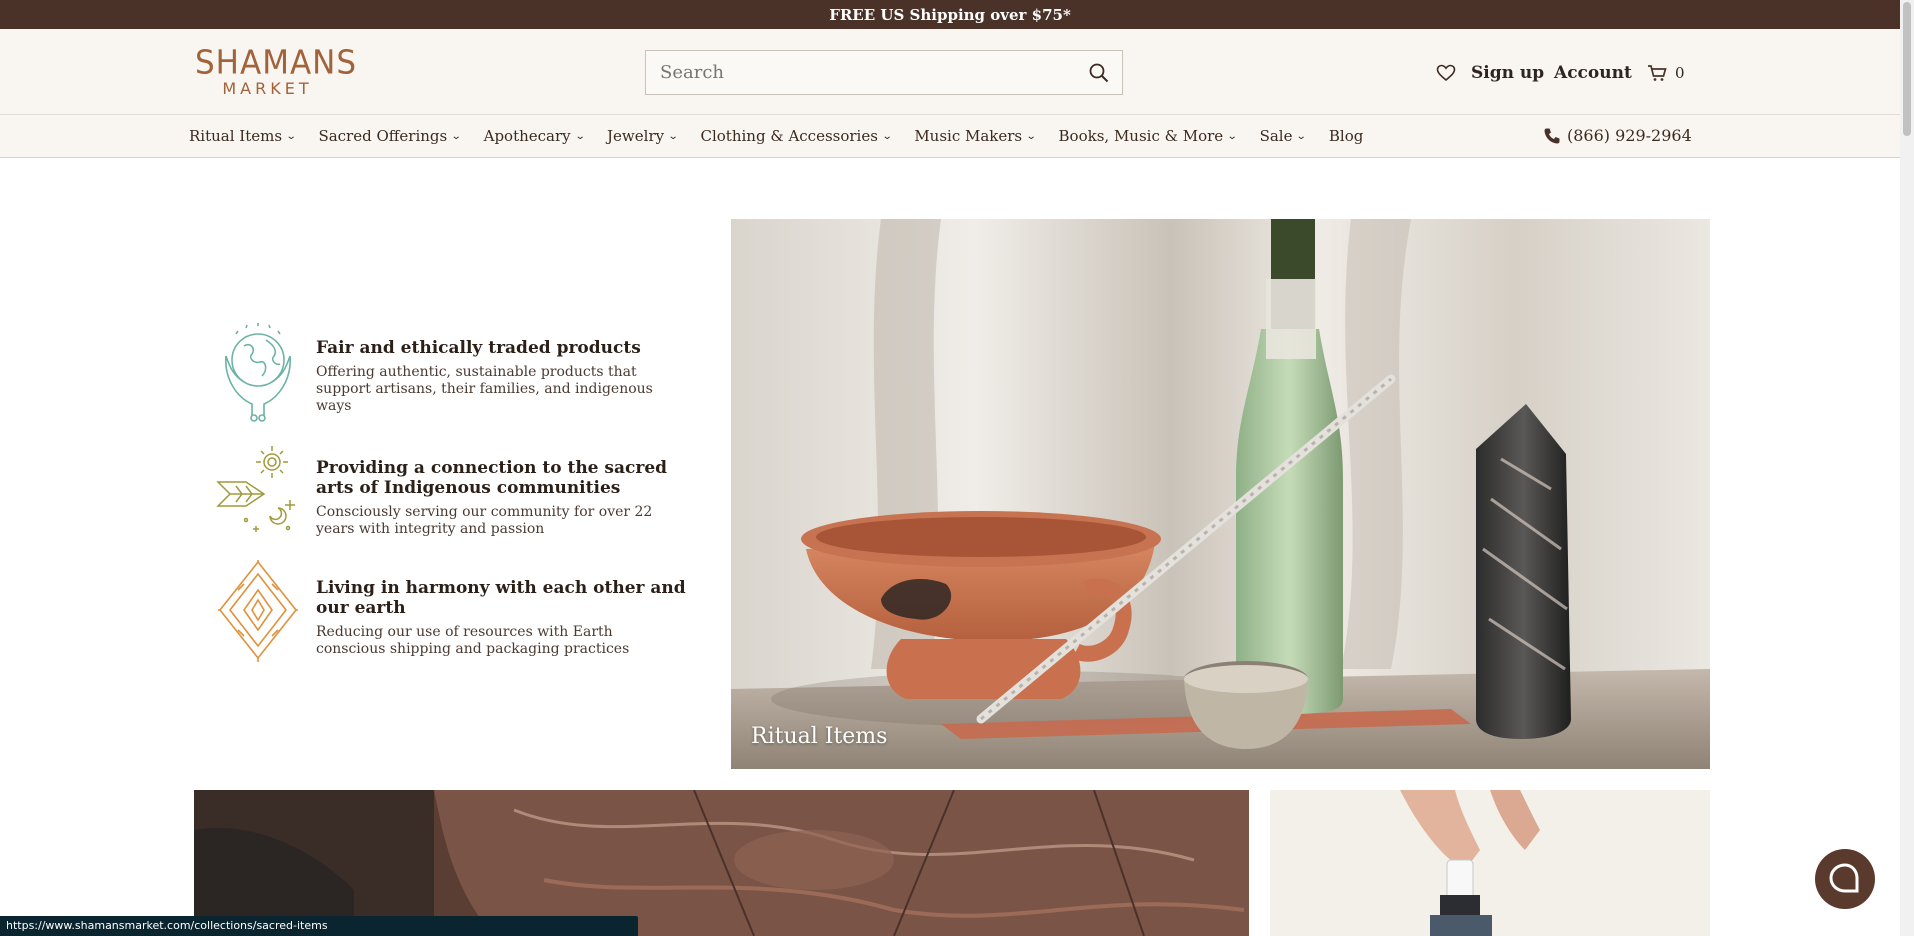  What do you see at coordinates (1099, 73) in the screenshot?
I see `search-icon` at bounding box center [1099, 73].